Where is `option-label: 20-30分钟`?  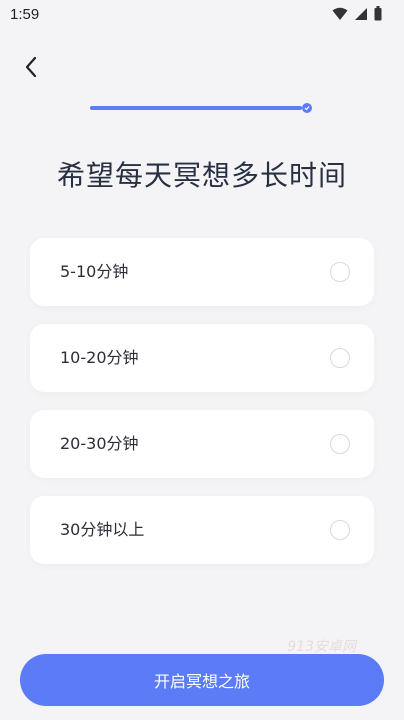 option-label: 20-30分钟 is located at coordinates (99, 443).